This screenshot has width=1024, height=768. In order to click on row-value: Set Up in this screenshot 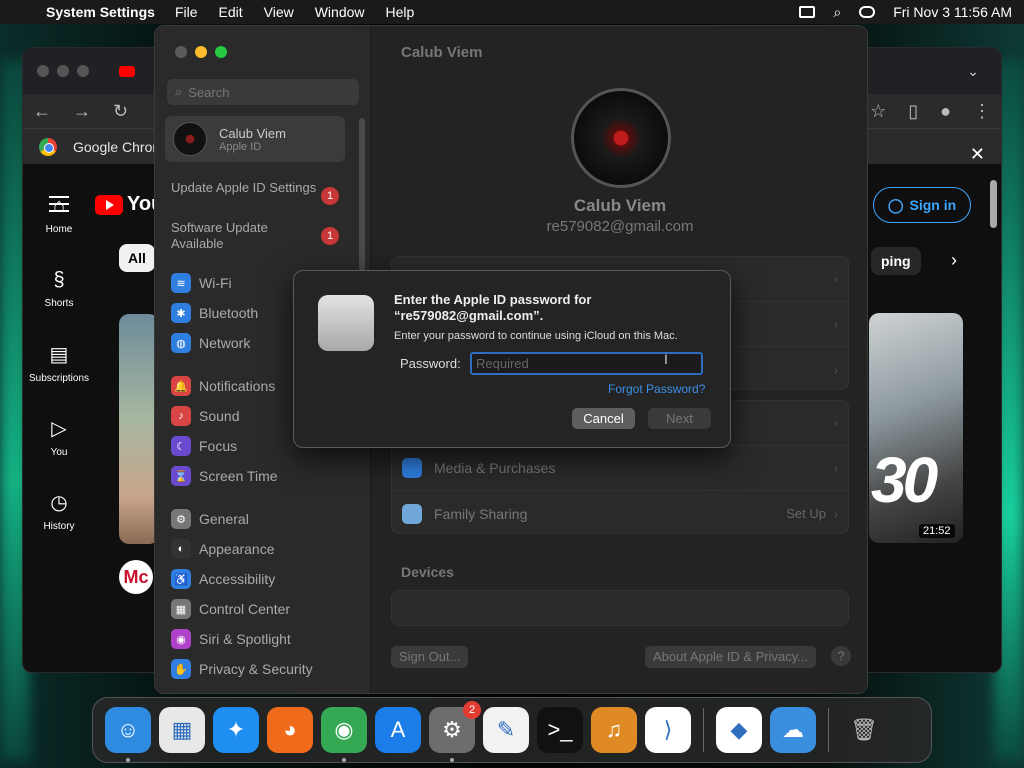, I will do `click(806, 513)`.